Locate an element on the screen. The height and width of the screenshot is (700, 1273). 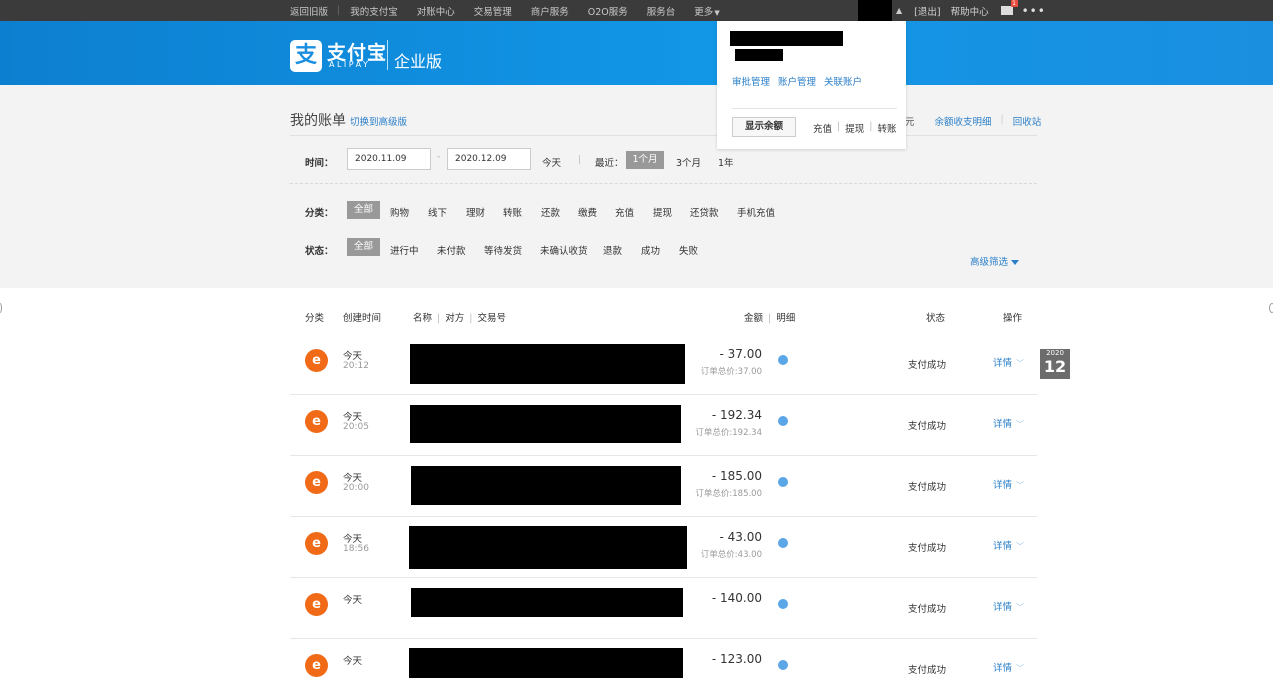
status-success: 成功 is located at coordinates (650, 250).